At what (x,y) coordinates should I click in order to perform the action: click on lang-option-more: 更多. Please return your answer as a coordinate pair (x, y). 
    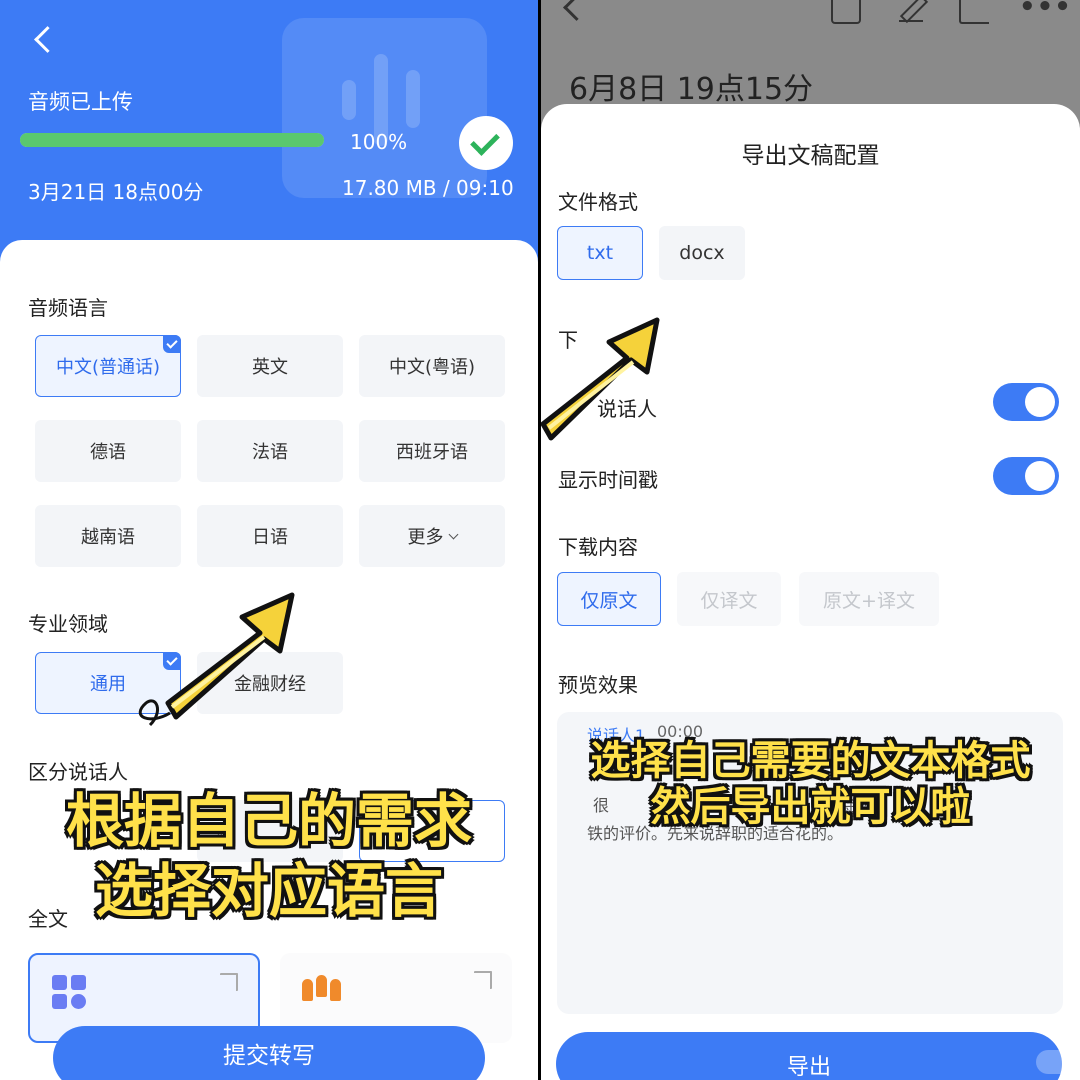
    Looking at the image, I should click on (432, 536).